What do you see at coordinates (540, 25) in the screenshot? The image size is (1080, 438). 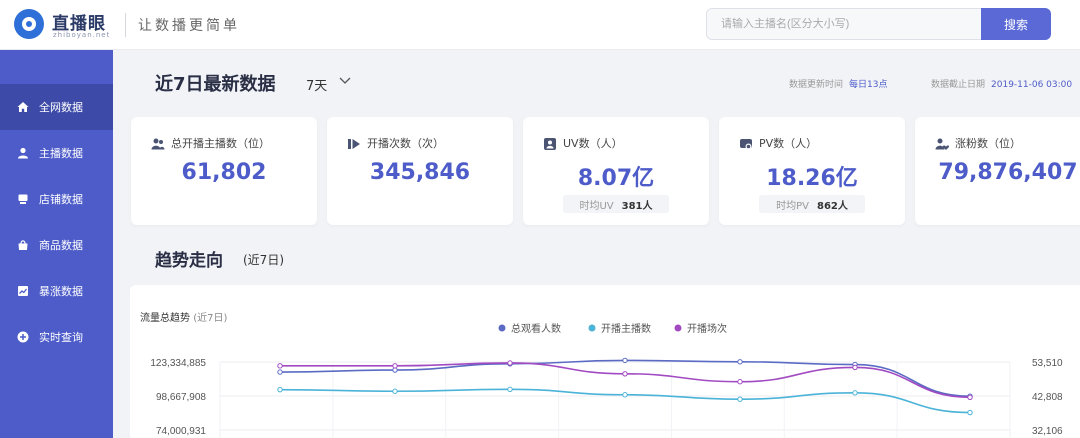 I see `top-bar: 直播眼 zhiboyan.net 让数播更简单 搜索` at bounding box center [540, 25].